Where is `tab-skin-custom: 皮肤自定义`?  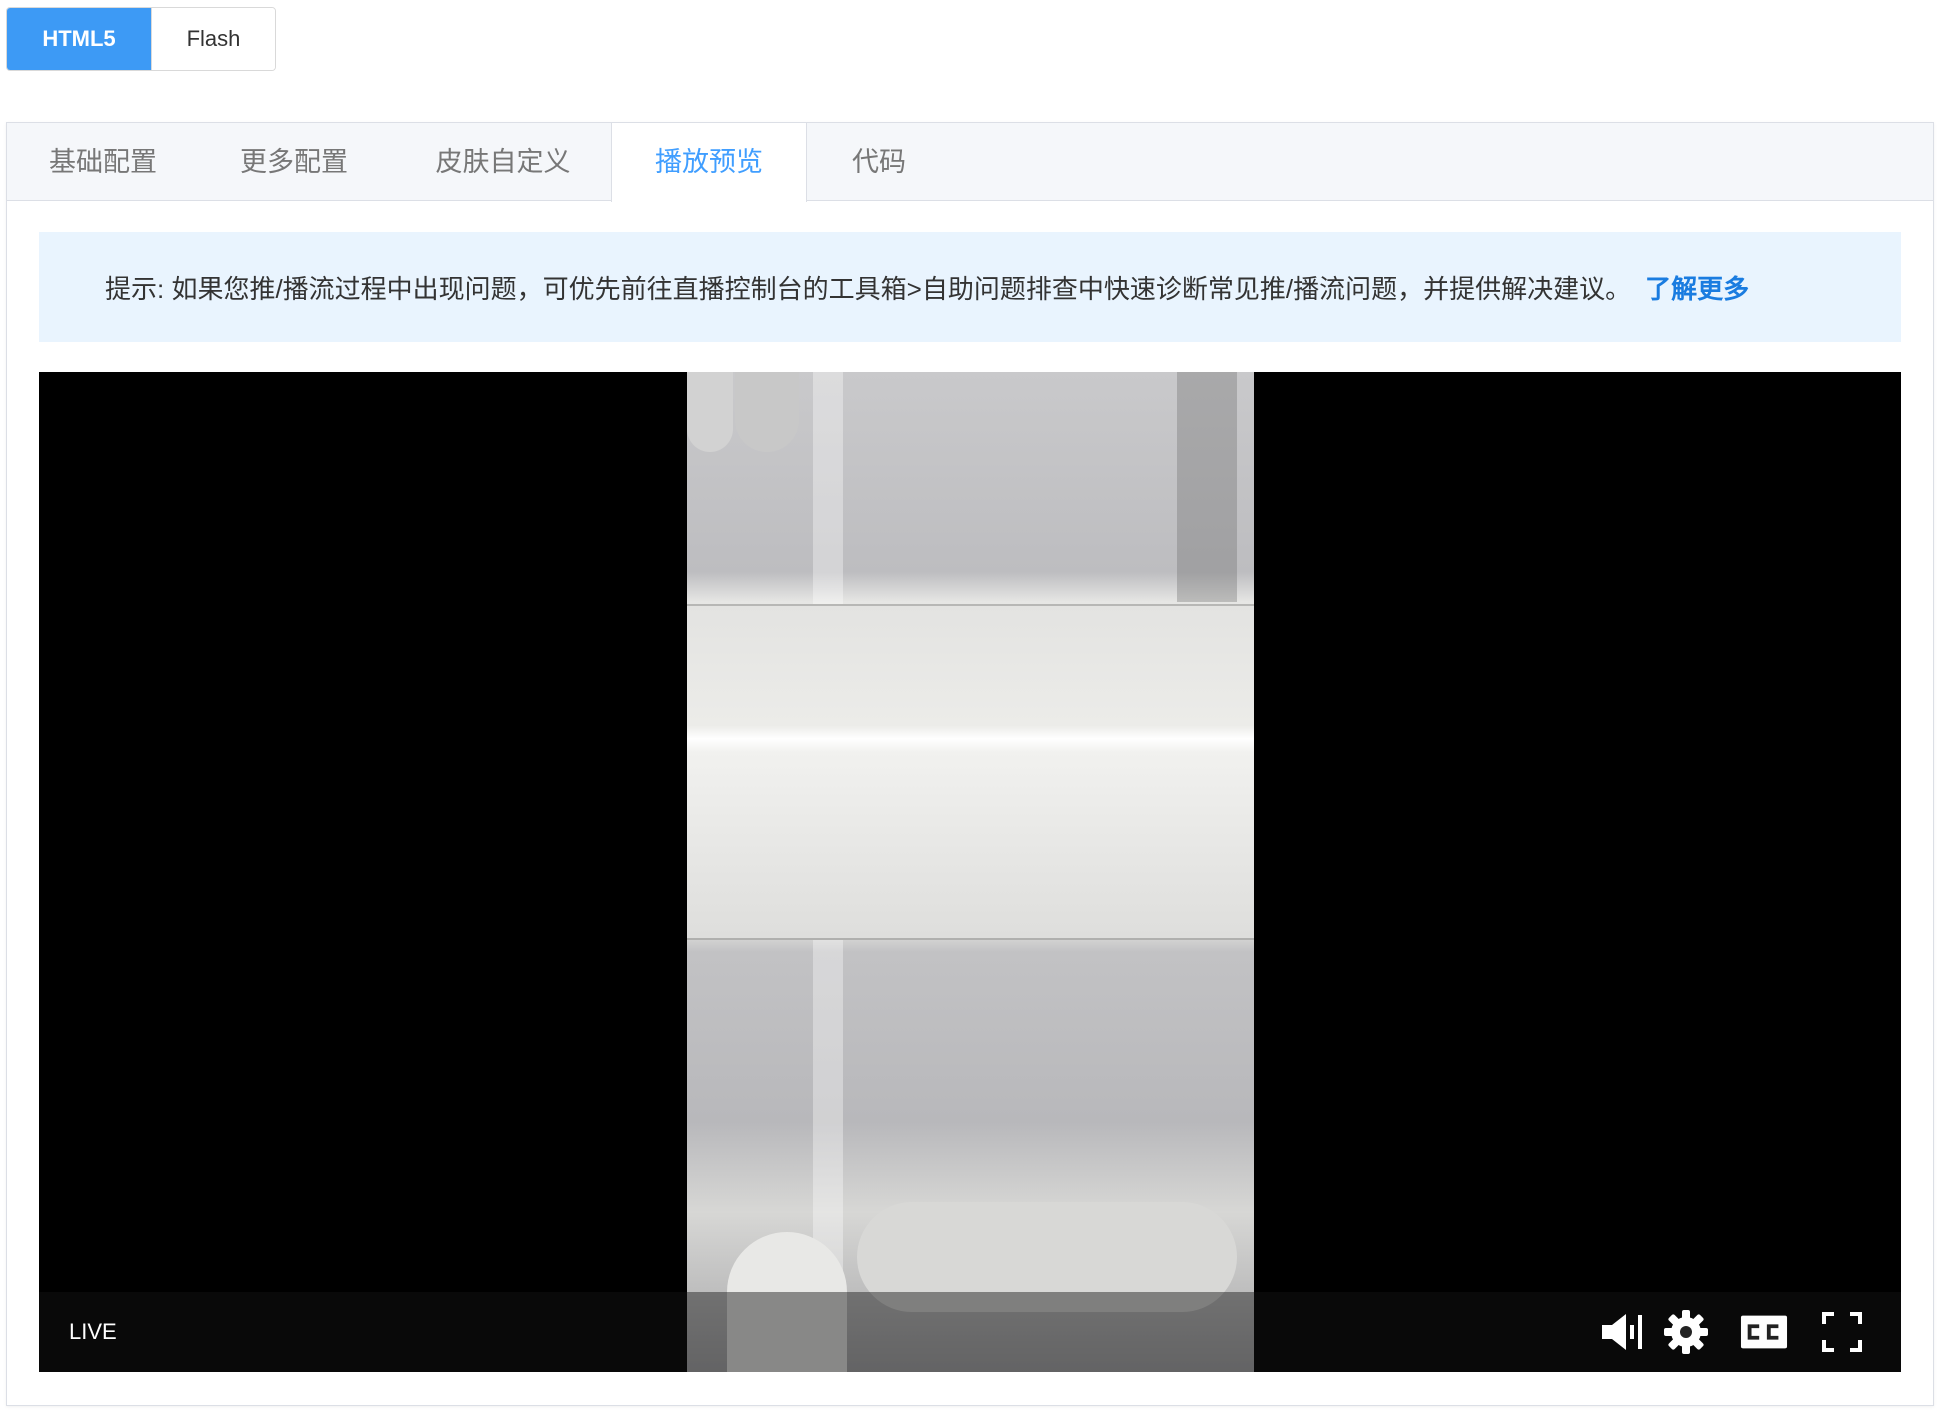 tab-skin-custom: 皮肤自定义 is located at coordinates (503, 162).